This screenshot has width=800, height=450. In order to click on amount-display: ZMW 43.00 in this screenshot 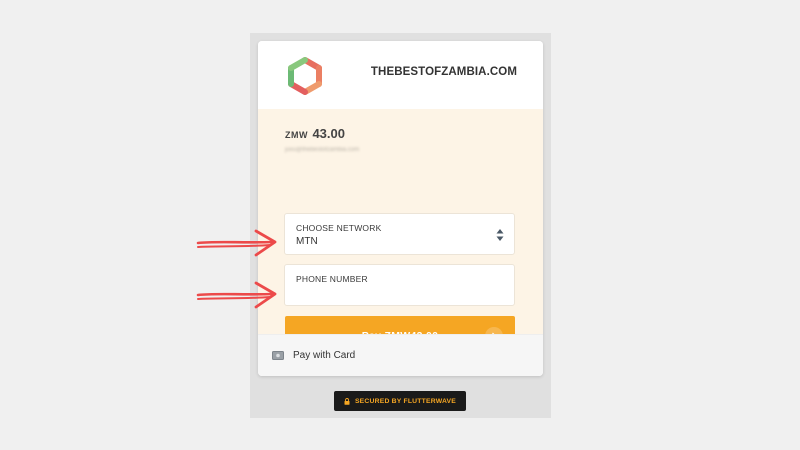, I will do `click(315, 134)`.